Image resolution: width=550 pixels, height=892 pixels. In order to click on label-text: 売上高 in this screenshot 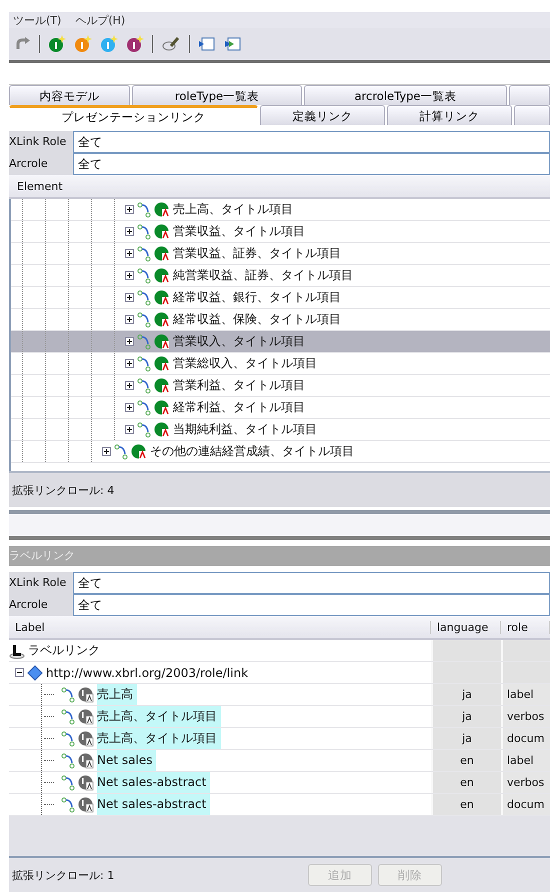, I will do `click(117, 694)`.